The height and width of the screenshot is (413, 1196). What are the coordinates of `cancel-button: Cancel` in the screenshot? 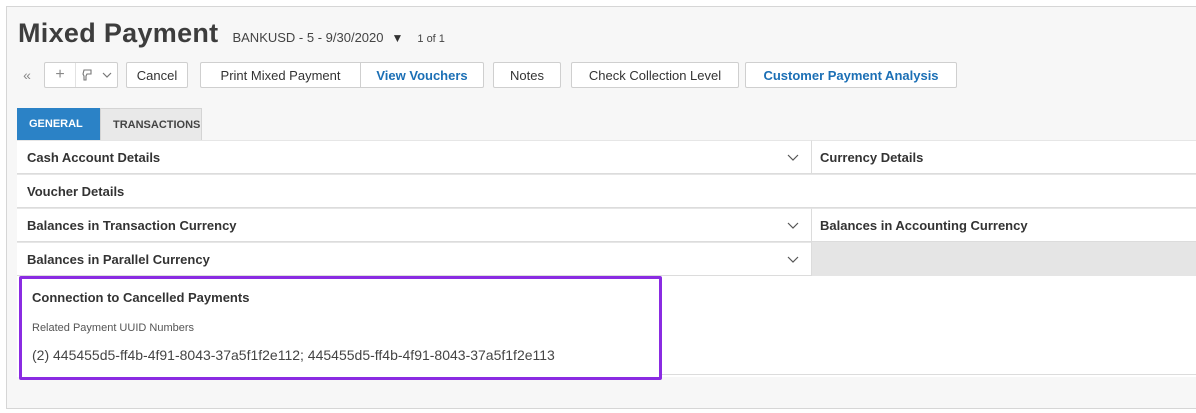 It's located at (157, 75).